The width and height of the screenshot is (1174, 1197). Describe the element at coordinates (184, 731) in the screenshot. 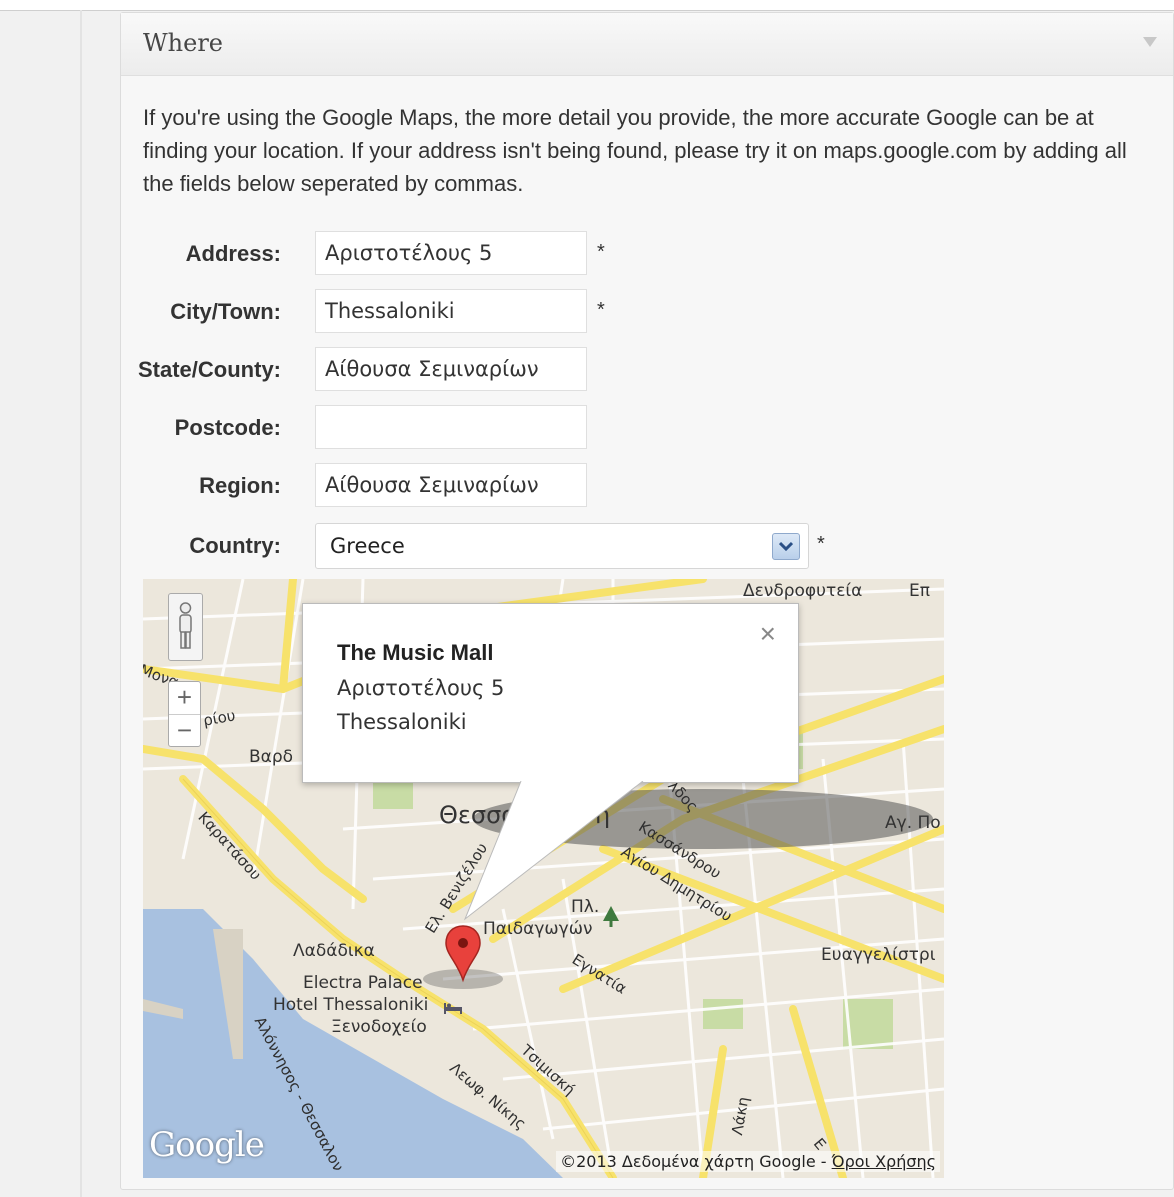

I see `zoom-out-button: −` at that location.